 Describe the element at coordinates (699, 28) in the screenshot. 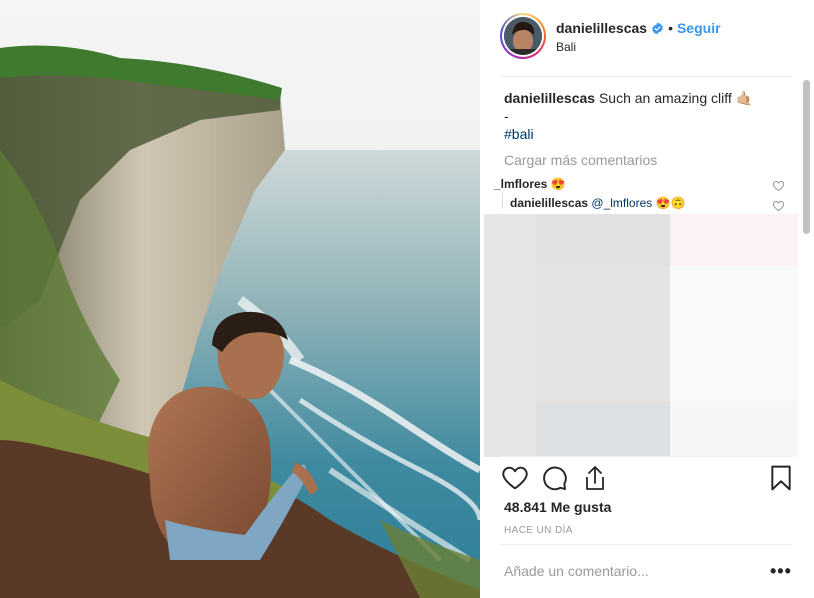

I see `follow-button: Seguir` at that location.